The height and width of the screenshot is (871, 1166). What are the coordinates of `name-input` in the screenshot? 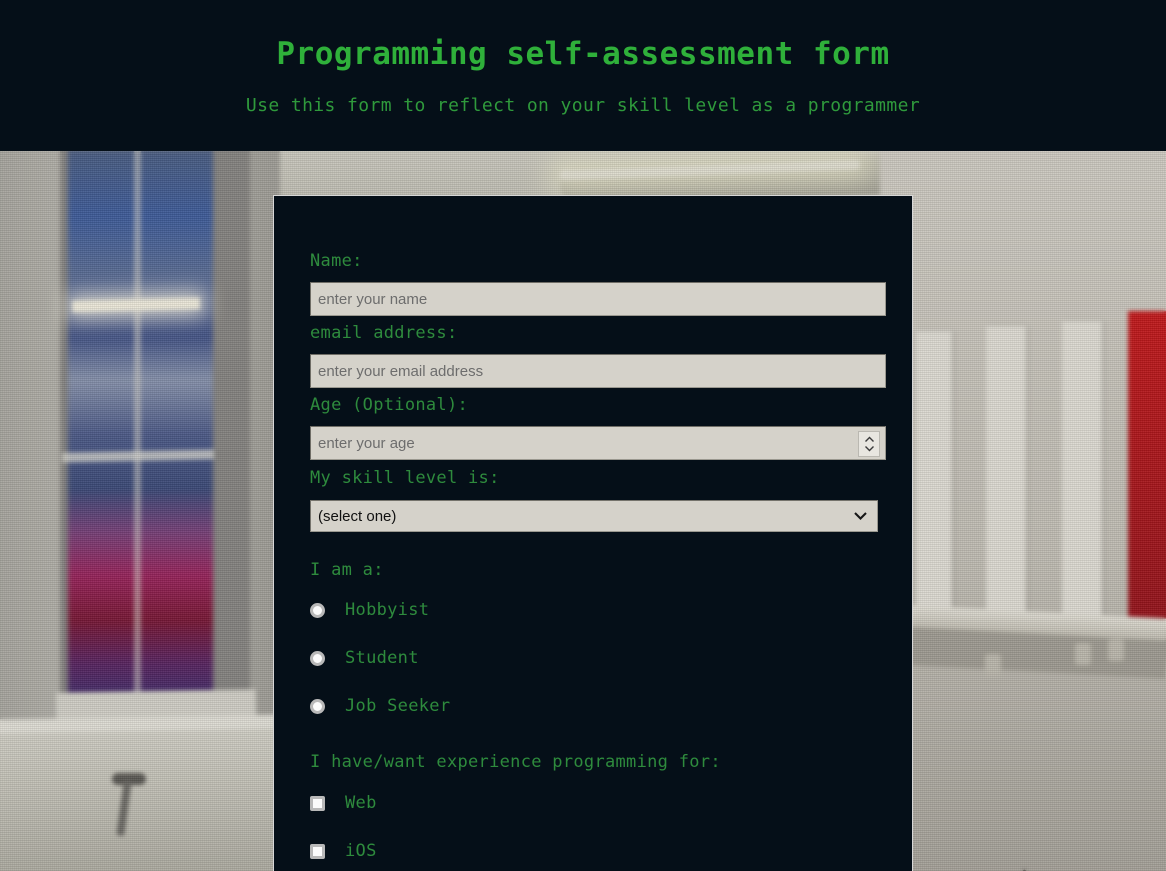 It's located at (598, 299).